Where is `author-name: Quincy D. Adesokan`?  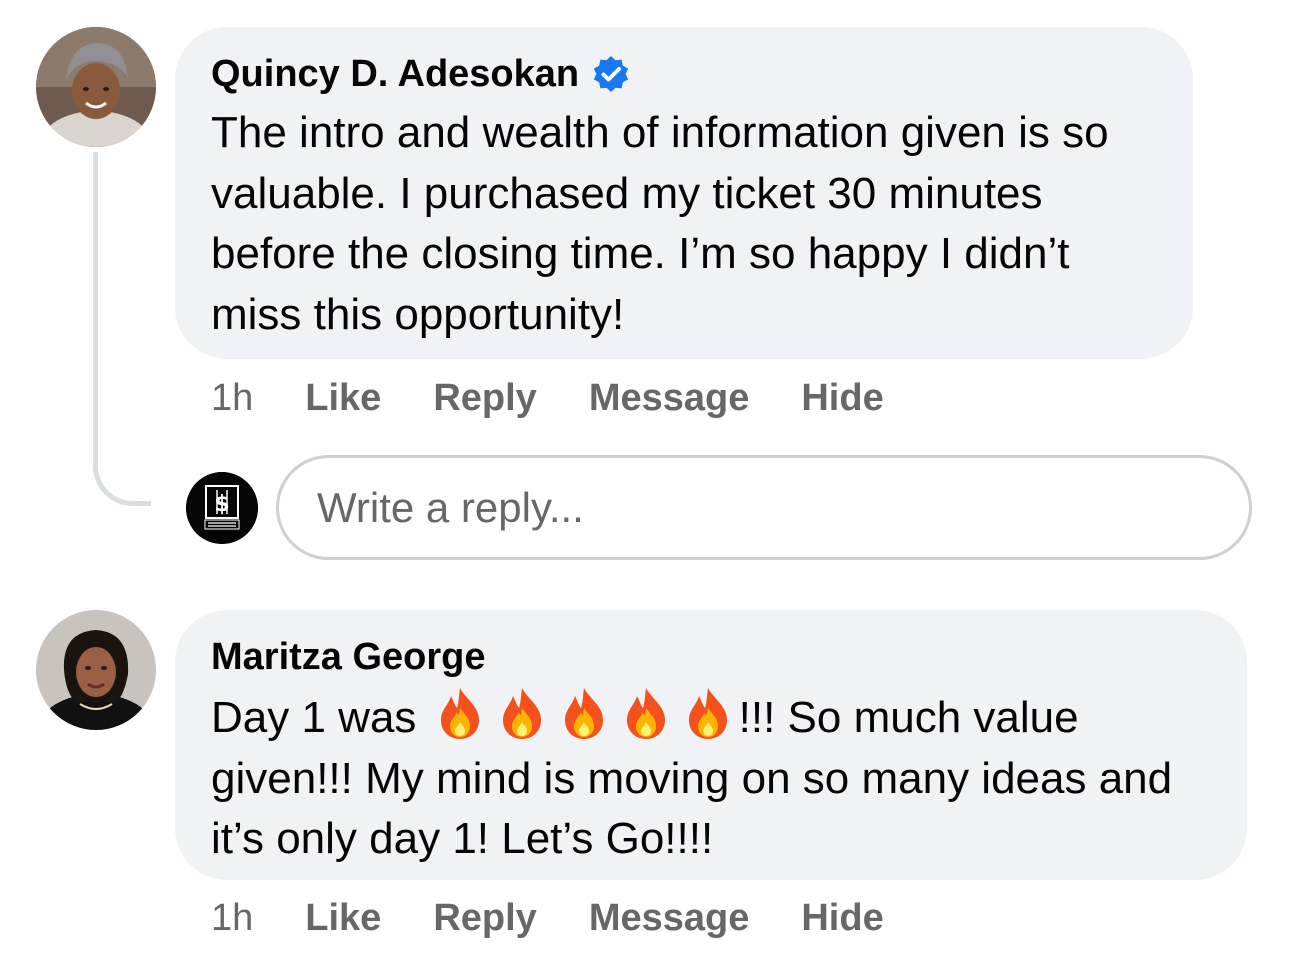 author-name: Quincy D. Adesokan is located at coordinates (395, 74).